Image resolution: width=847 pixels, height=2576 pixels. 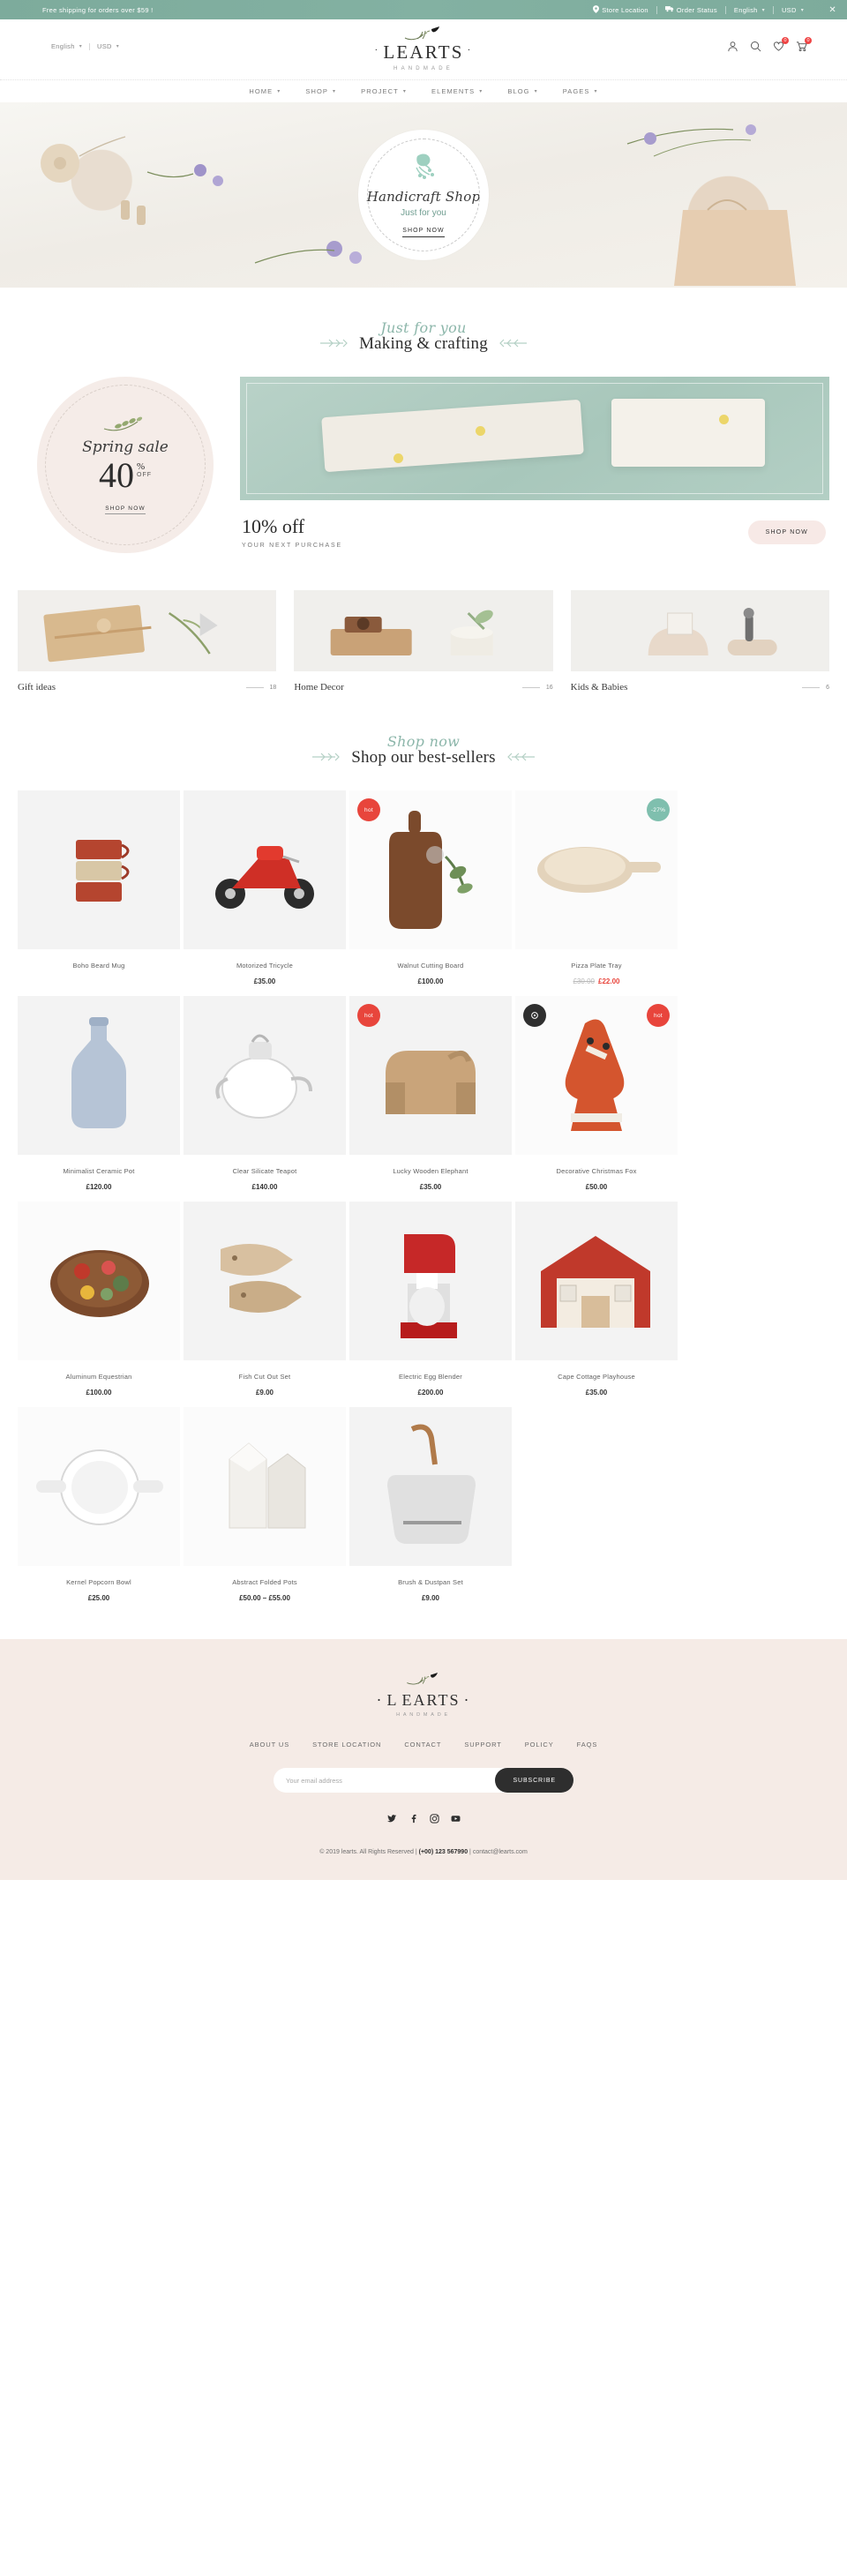 I want to click on branch-heart-icon, so click(x=424, y=34).